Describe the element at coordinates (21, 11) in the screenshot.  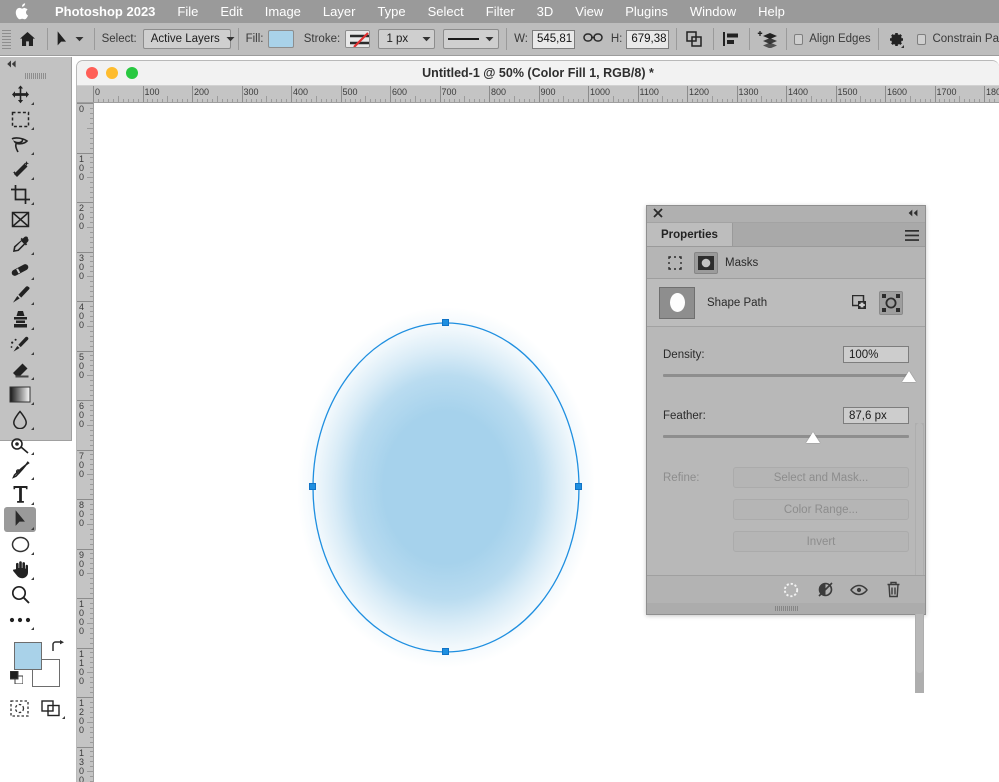
I see `apple-logo-icon` at that location.